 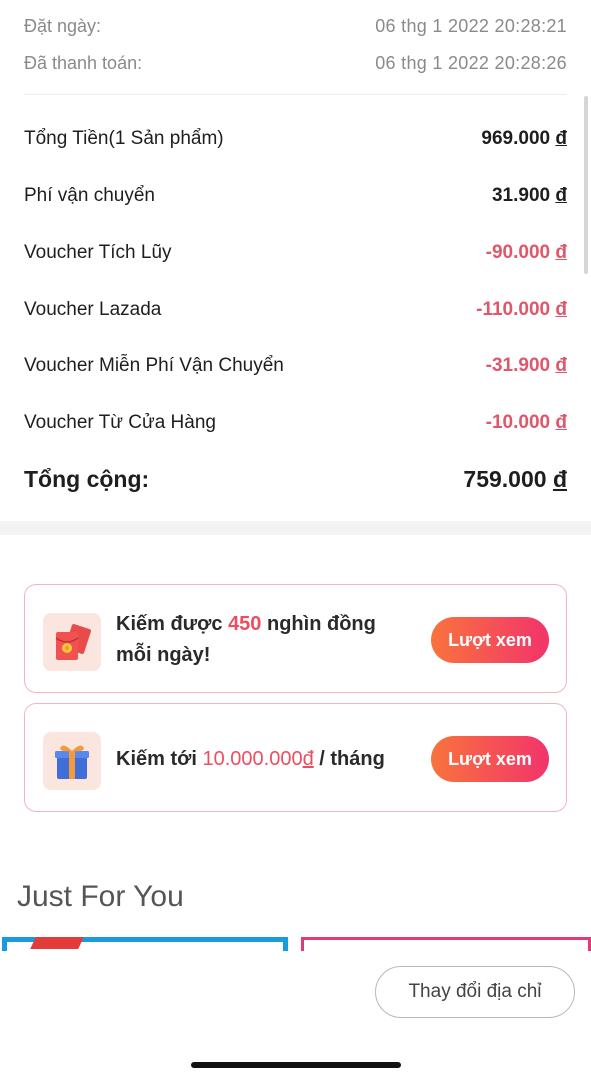 I want to click on summary-label: Tổng Tiền(1 Sản phẩm), so click(x=124, y=138).